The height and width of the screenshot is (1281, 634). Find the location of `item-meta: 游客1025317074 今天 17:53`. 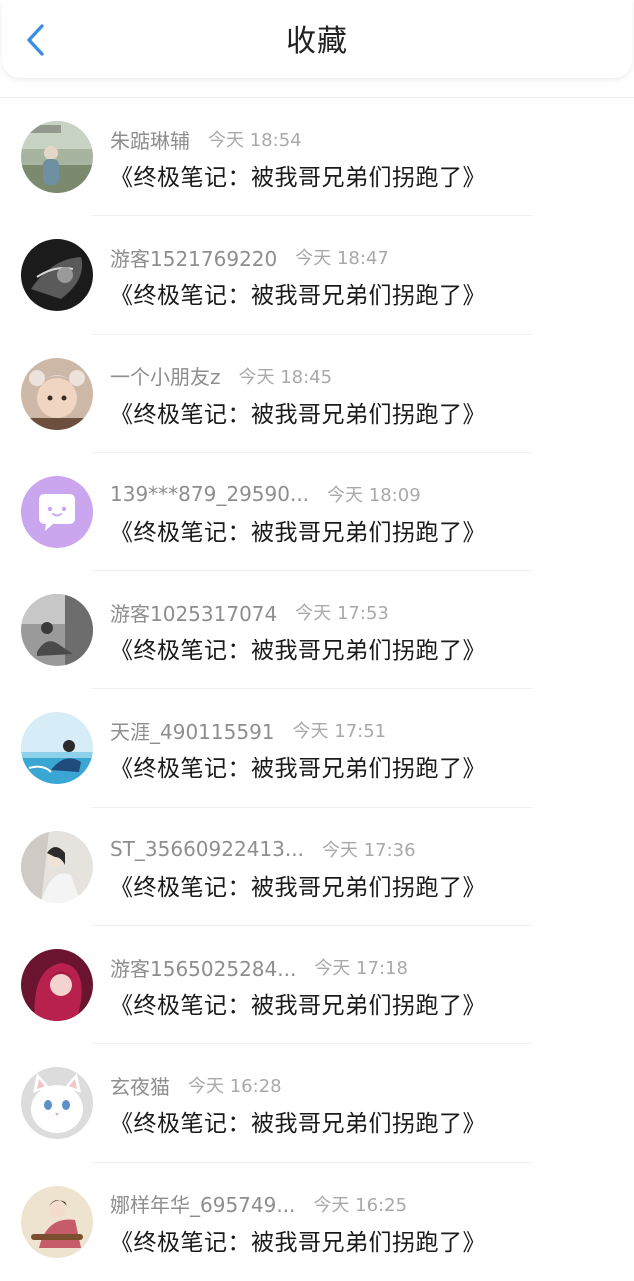

item-meta: 游客1025317074 今天 17:53 is located at coordinates (249, 612).